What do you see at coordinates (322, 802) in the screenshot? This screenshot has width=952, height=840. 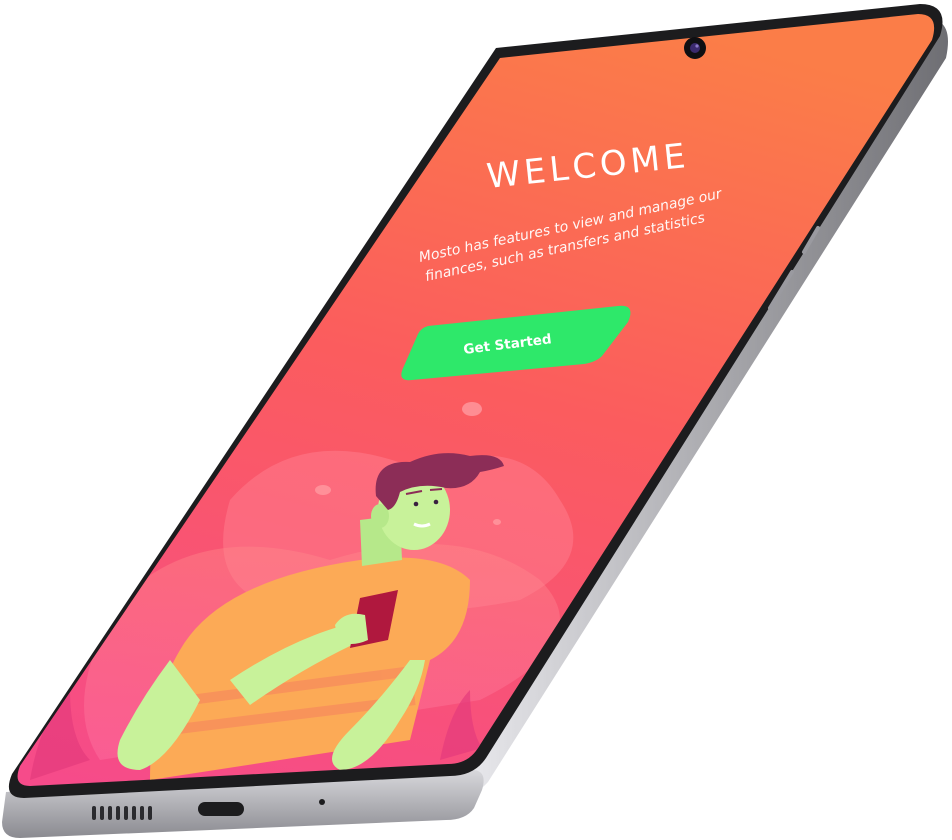 I see `microphone-icon` at bounding box center [322, 802].